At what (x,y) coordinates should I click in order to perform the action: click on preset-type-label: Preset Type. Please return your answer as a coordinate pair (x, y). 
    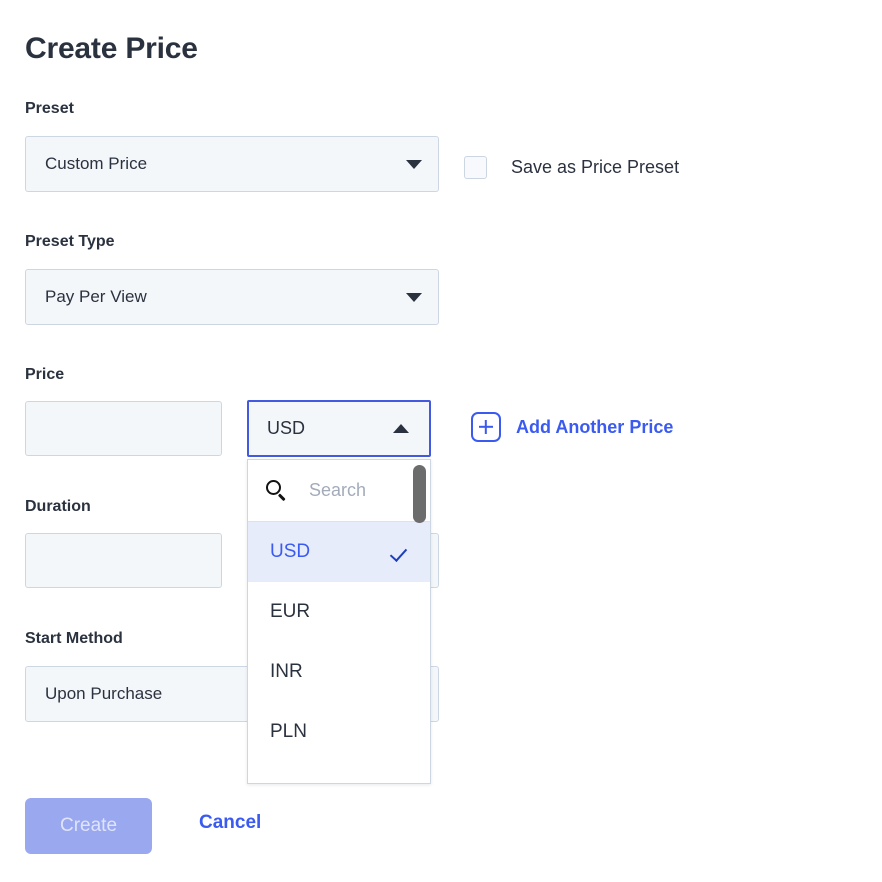
    Looking at the image, I should click on (70, 241).